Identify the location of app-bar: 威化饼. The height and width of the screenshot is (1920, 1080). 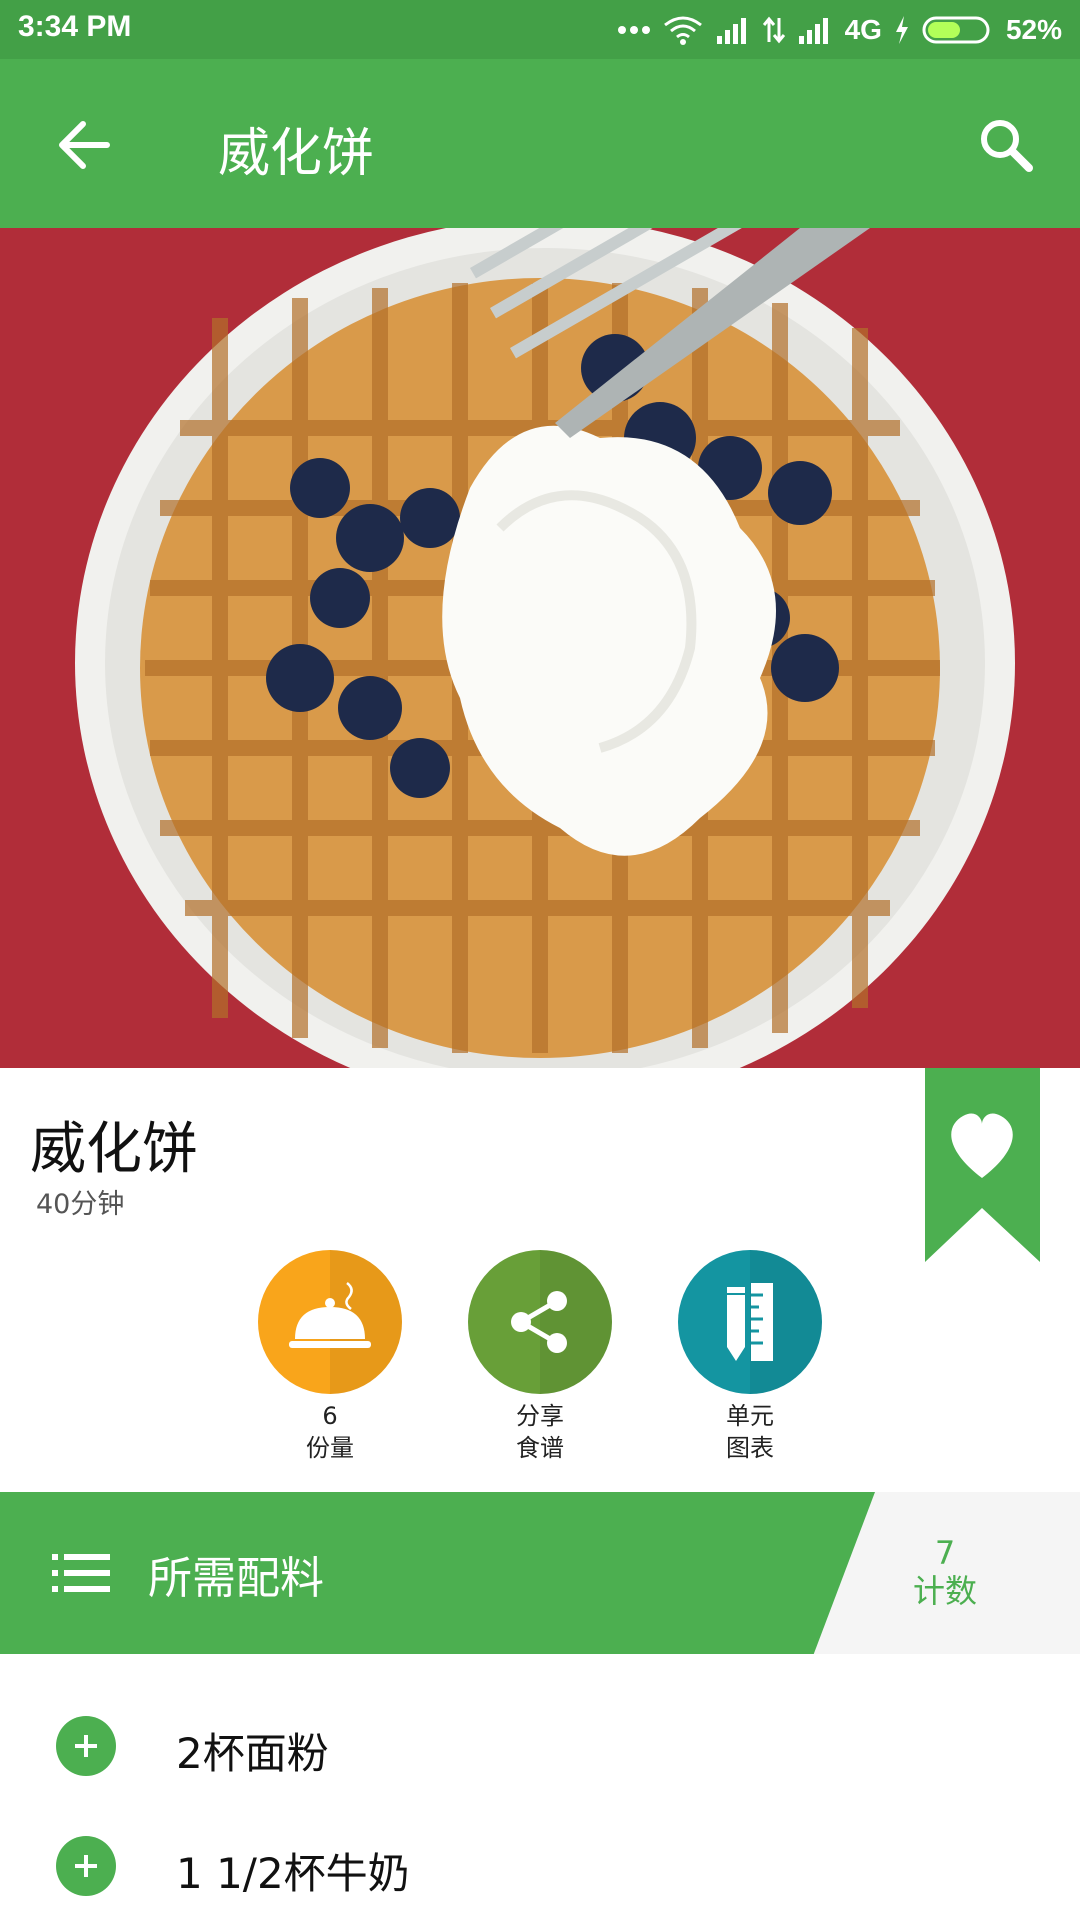
(540, 143).